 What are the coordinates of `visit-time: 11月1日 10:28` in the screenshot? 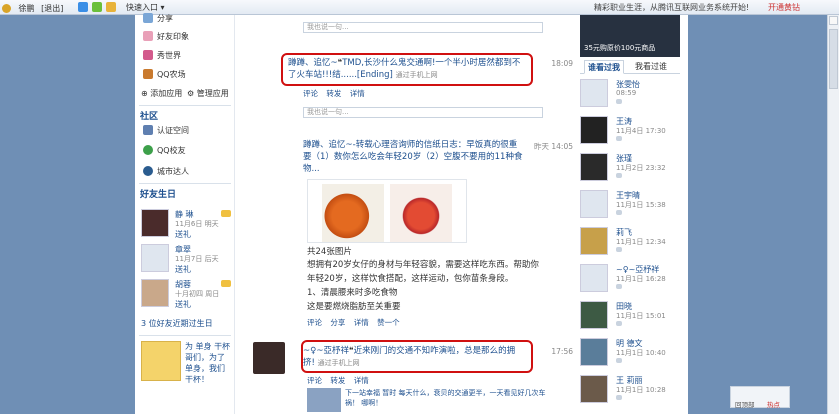 It's located at (641, 390).